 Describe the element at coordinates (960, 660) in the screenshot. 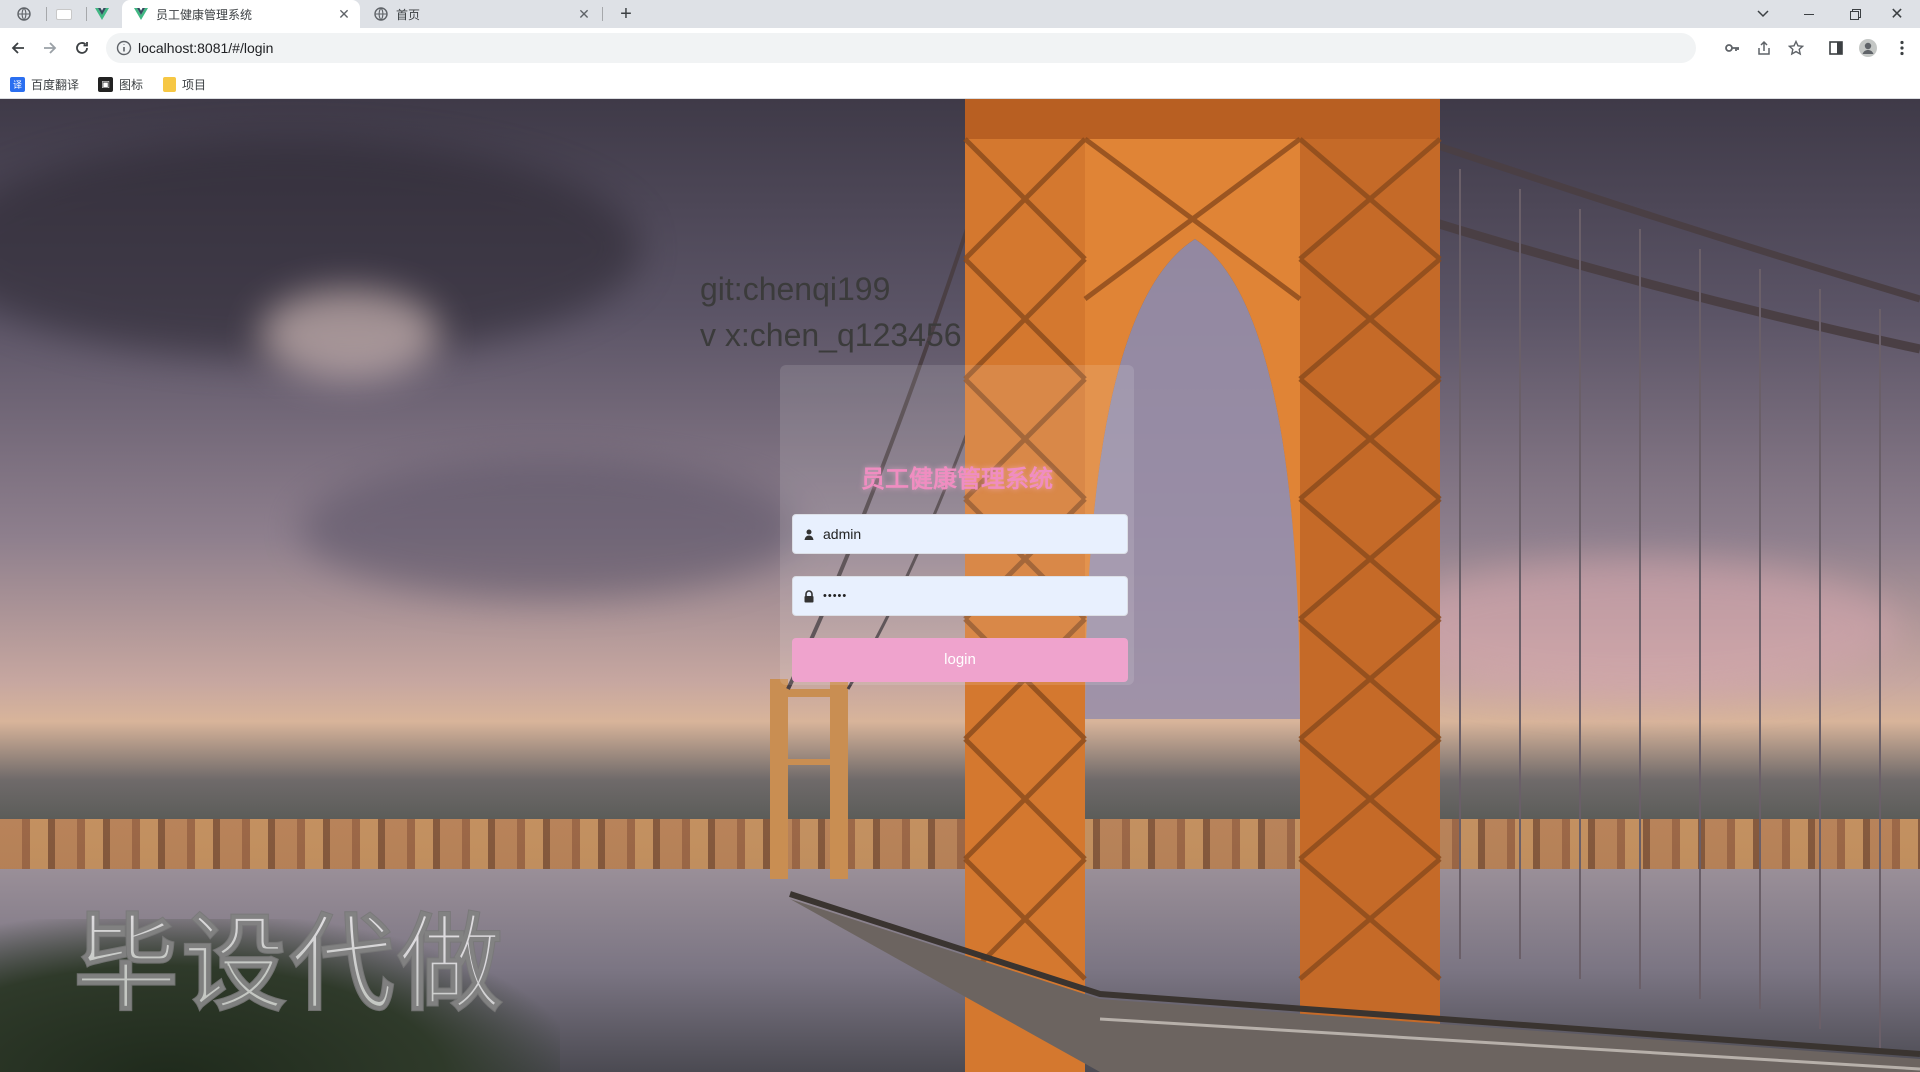

I see `login-button: login` at that location.